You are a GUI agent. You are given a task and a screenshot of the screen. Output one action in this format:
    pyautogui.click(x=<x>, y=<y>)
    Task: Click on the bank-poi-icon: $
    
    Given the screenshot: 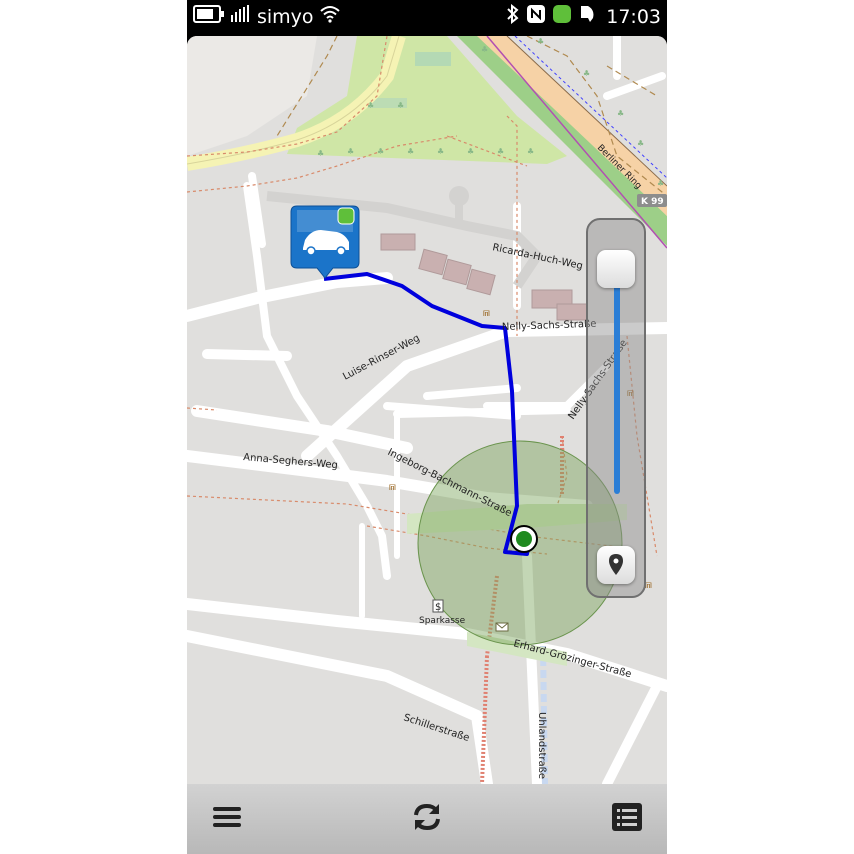 What is the action you would take?
    pyautogui.click(x=438, y=606)
    